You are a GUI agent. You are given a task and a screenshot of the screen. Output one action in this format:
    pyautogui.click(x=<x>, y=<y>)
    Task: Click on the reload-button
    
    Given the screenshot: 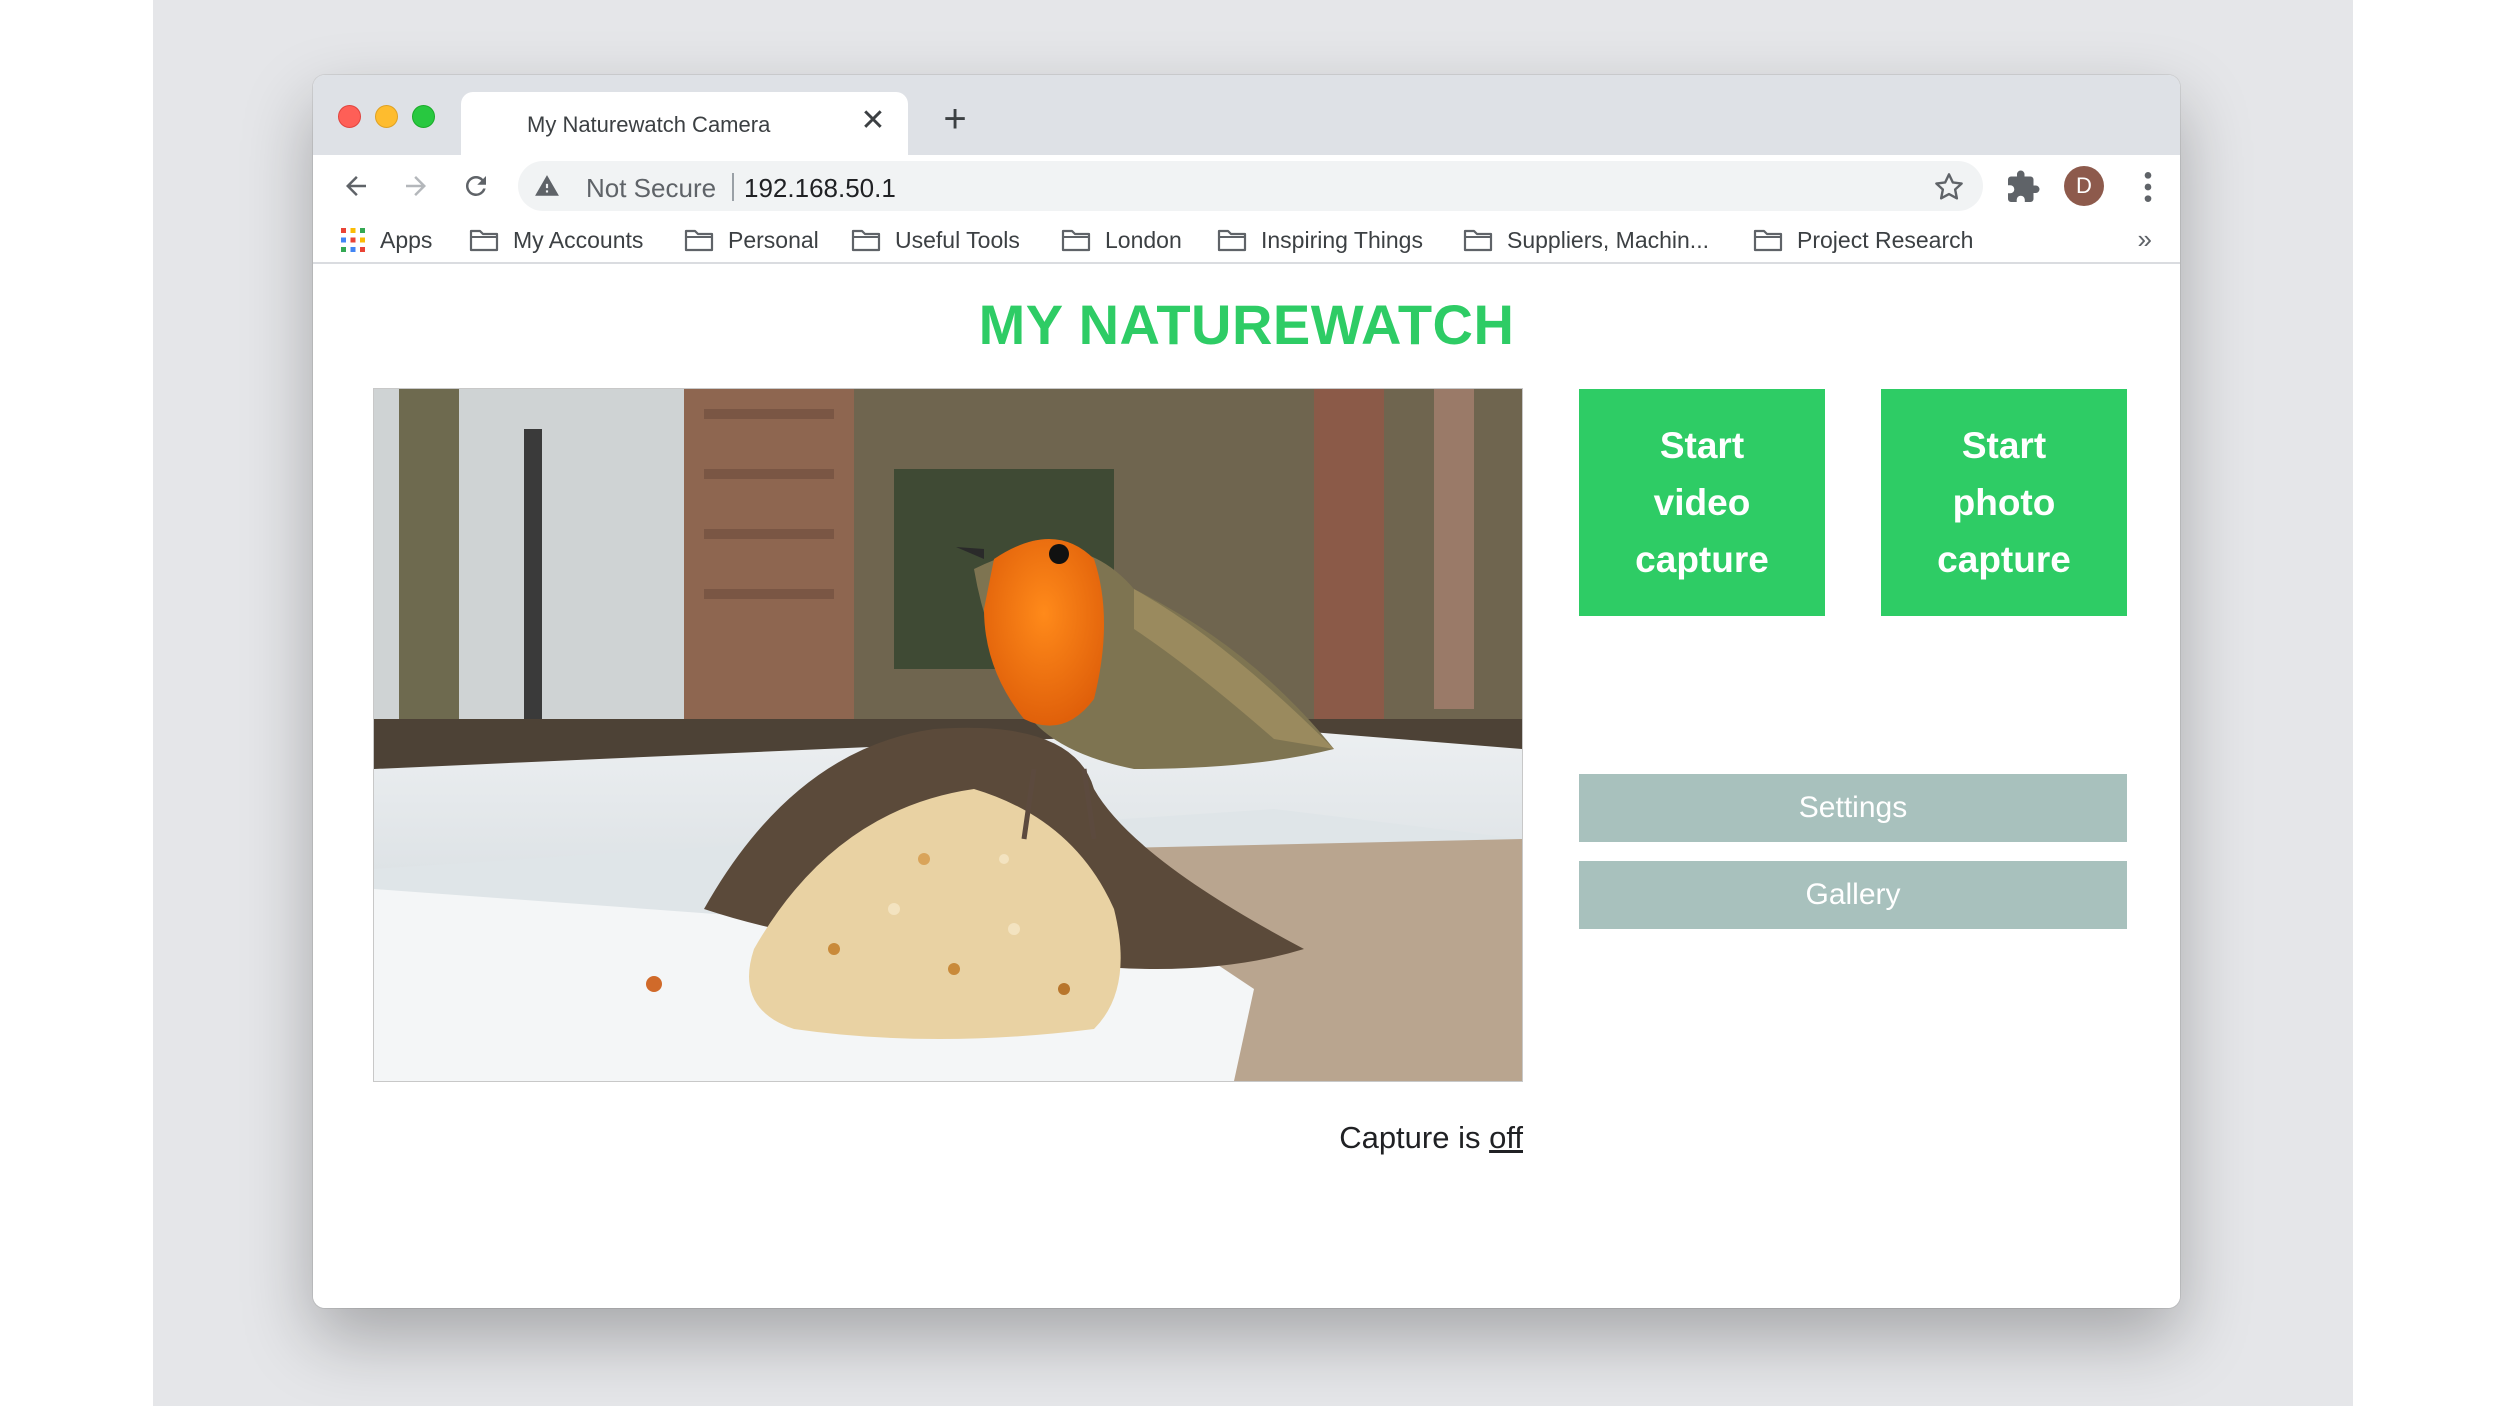 What is the action you would take?
    pyautogui.click(x=476, y=186)
    